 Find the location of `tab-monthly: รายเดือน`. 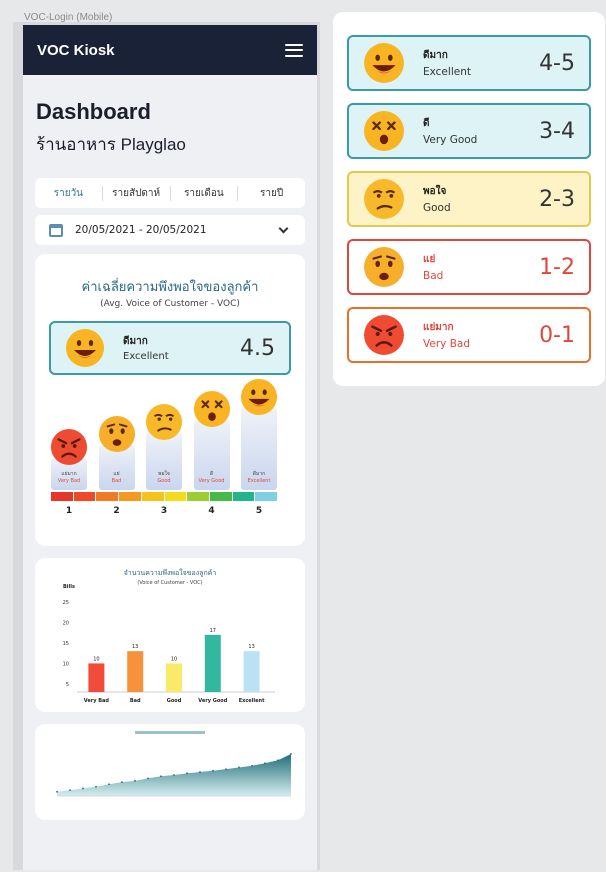

tab-monthly: รายเดือน is located at coordinates (203, 193).